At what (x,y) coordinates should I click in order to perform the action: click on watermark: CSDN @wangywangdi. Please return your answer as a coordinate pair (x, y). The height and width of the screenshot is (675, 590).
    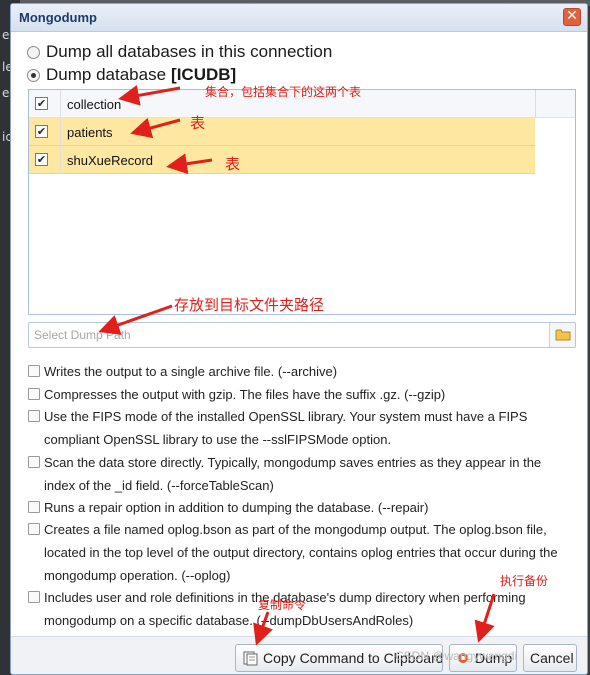
    Looking at the image, I should click on (456, 656).